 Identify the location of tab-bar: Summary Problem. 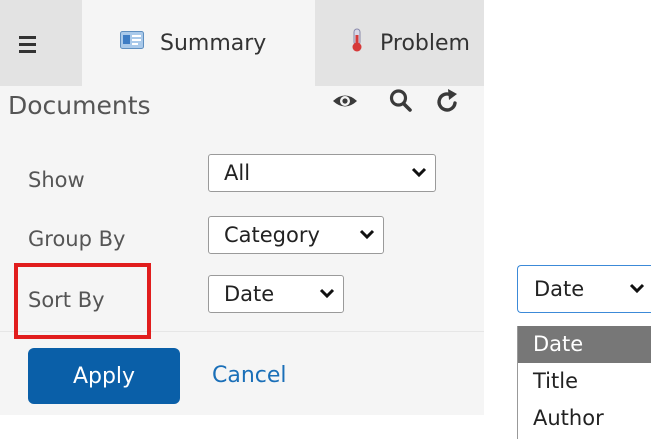
(242, 43).